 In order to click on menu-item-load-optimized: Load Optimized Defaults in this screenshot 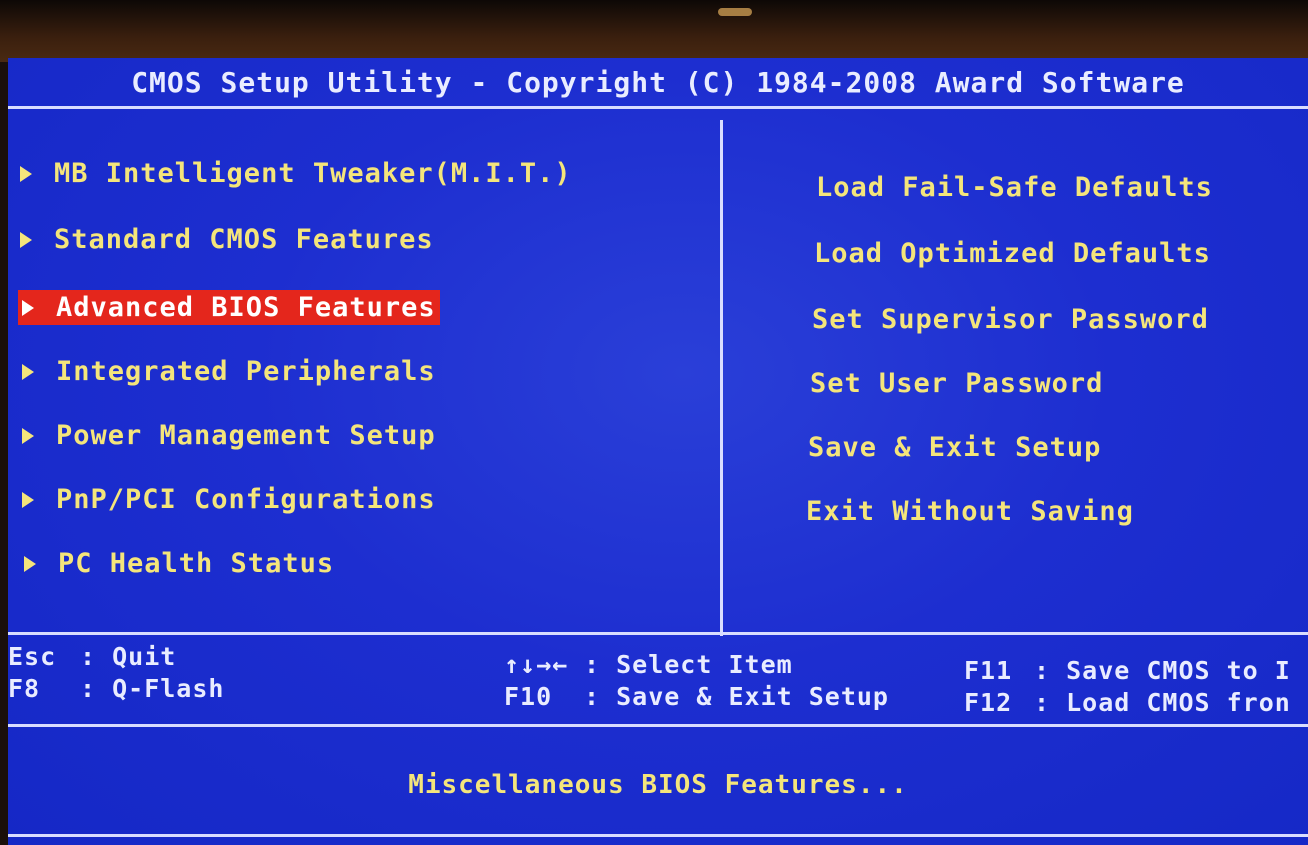, I will do `click(1012, 253)`.